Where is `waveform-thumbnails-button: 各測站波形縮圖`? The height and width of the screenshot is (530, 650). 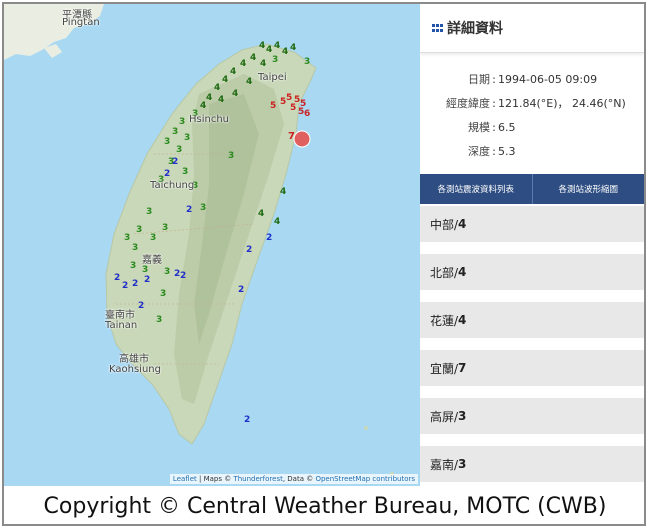
waveform-thumbnails-button: 各測站波形縮圖 is located at coordinates (588, 189).